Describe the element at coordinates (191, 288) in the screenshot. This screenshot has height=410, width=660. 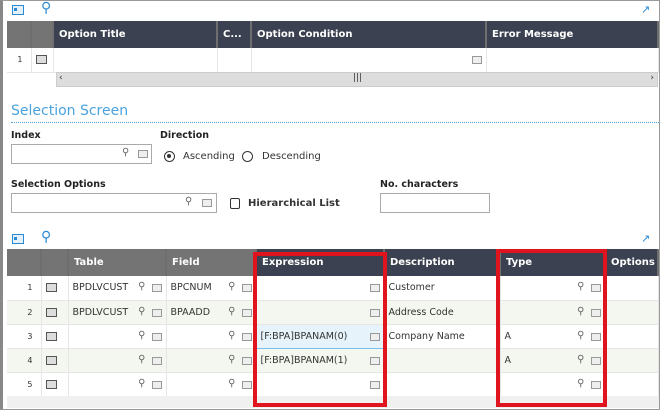
I see `field-value: BPCNUM` at that location.